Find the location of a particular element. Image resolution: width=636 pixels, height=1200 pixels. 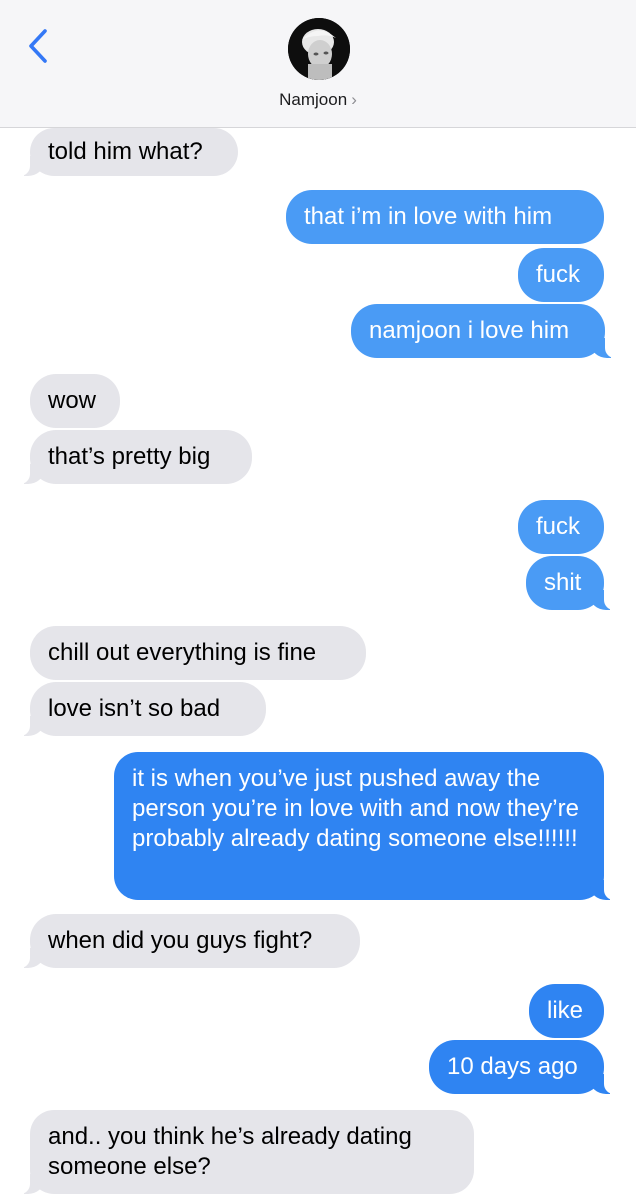

conversation-header: Namjoon › is located at coordinates (318, 64).